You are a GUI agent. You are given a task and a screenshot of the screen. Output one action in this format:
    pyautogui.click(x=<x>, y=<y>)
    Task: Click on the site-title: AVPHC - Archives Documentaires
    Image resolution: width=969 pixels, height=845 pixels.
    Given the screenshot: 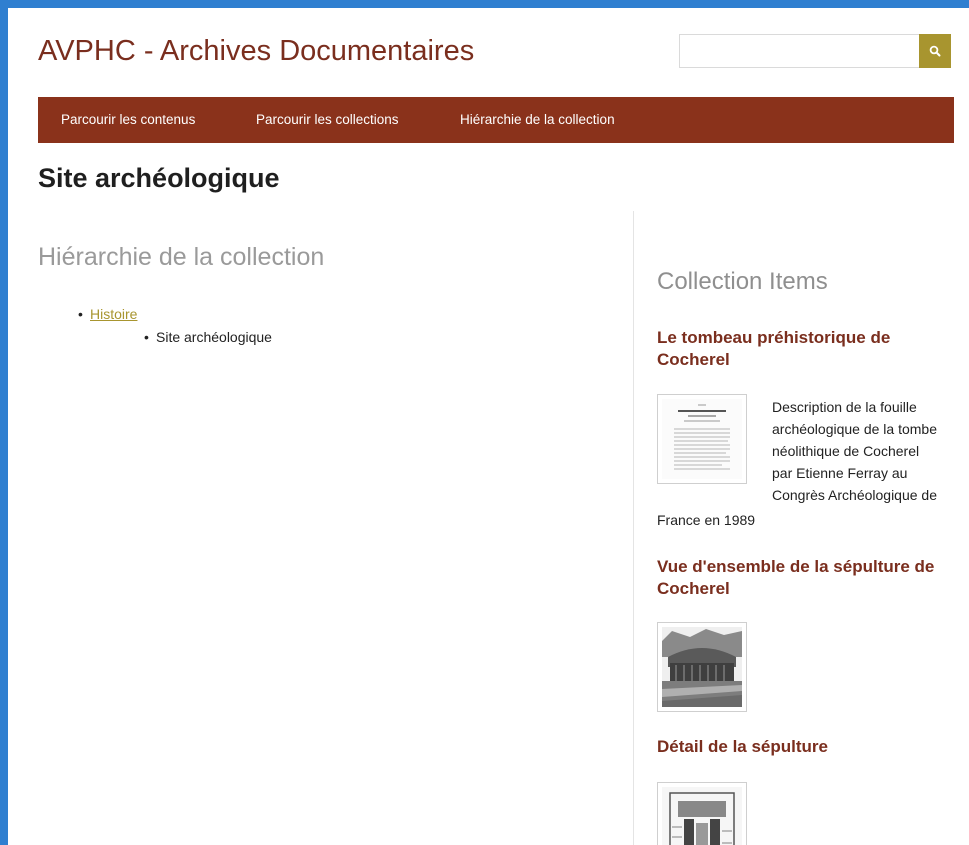 What is the action you would take?
    pyautogui.click(x=256, y=51)
    